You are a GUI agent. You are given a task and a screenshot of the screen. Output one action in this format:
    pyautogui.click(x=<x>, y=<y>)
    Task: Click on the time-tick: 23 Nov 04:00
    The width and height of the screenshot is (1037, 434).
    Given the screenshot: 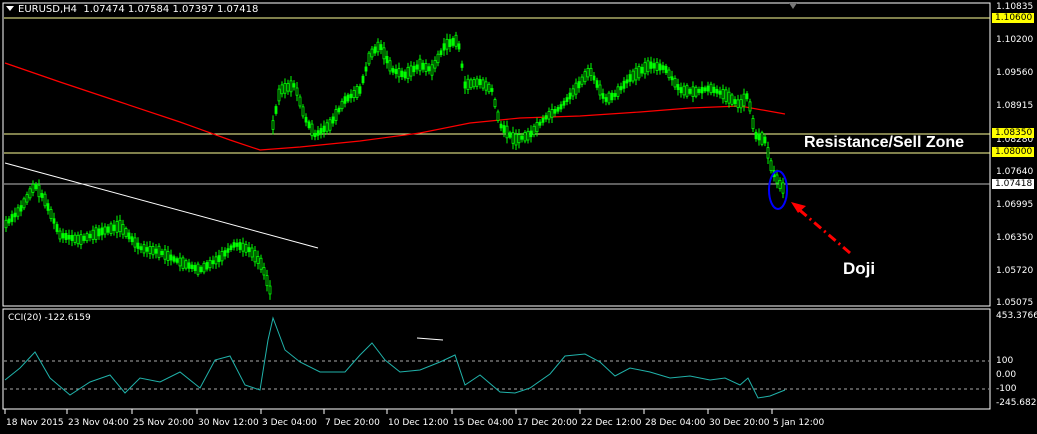 What is the action you would take?
    pyautogui.click(x=98, y=423)
    